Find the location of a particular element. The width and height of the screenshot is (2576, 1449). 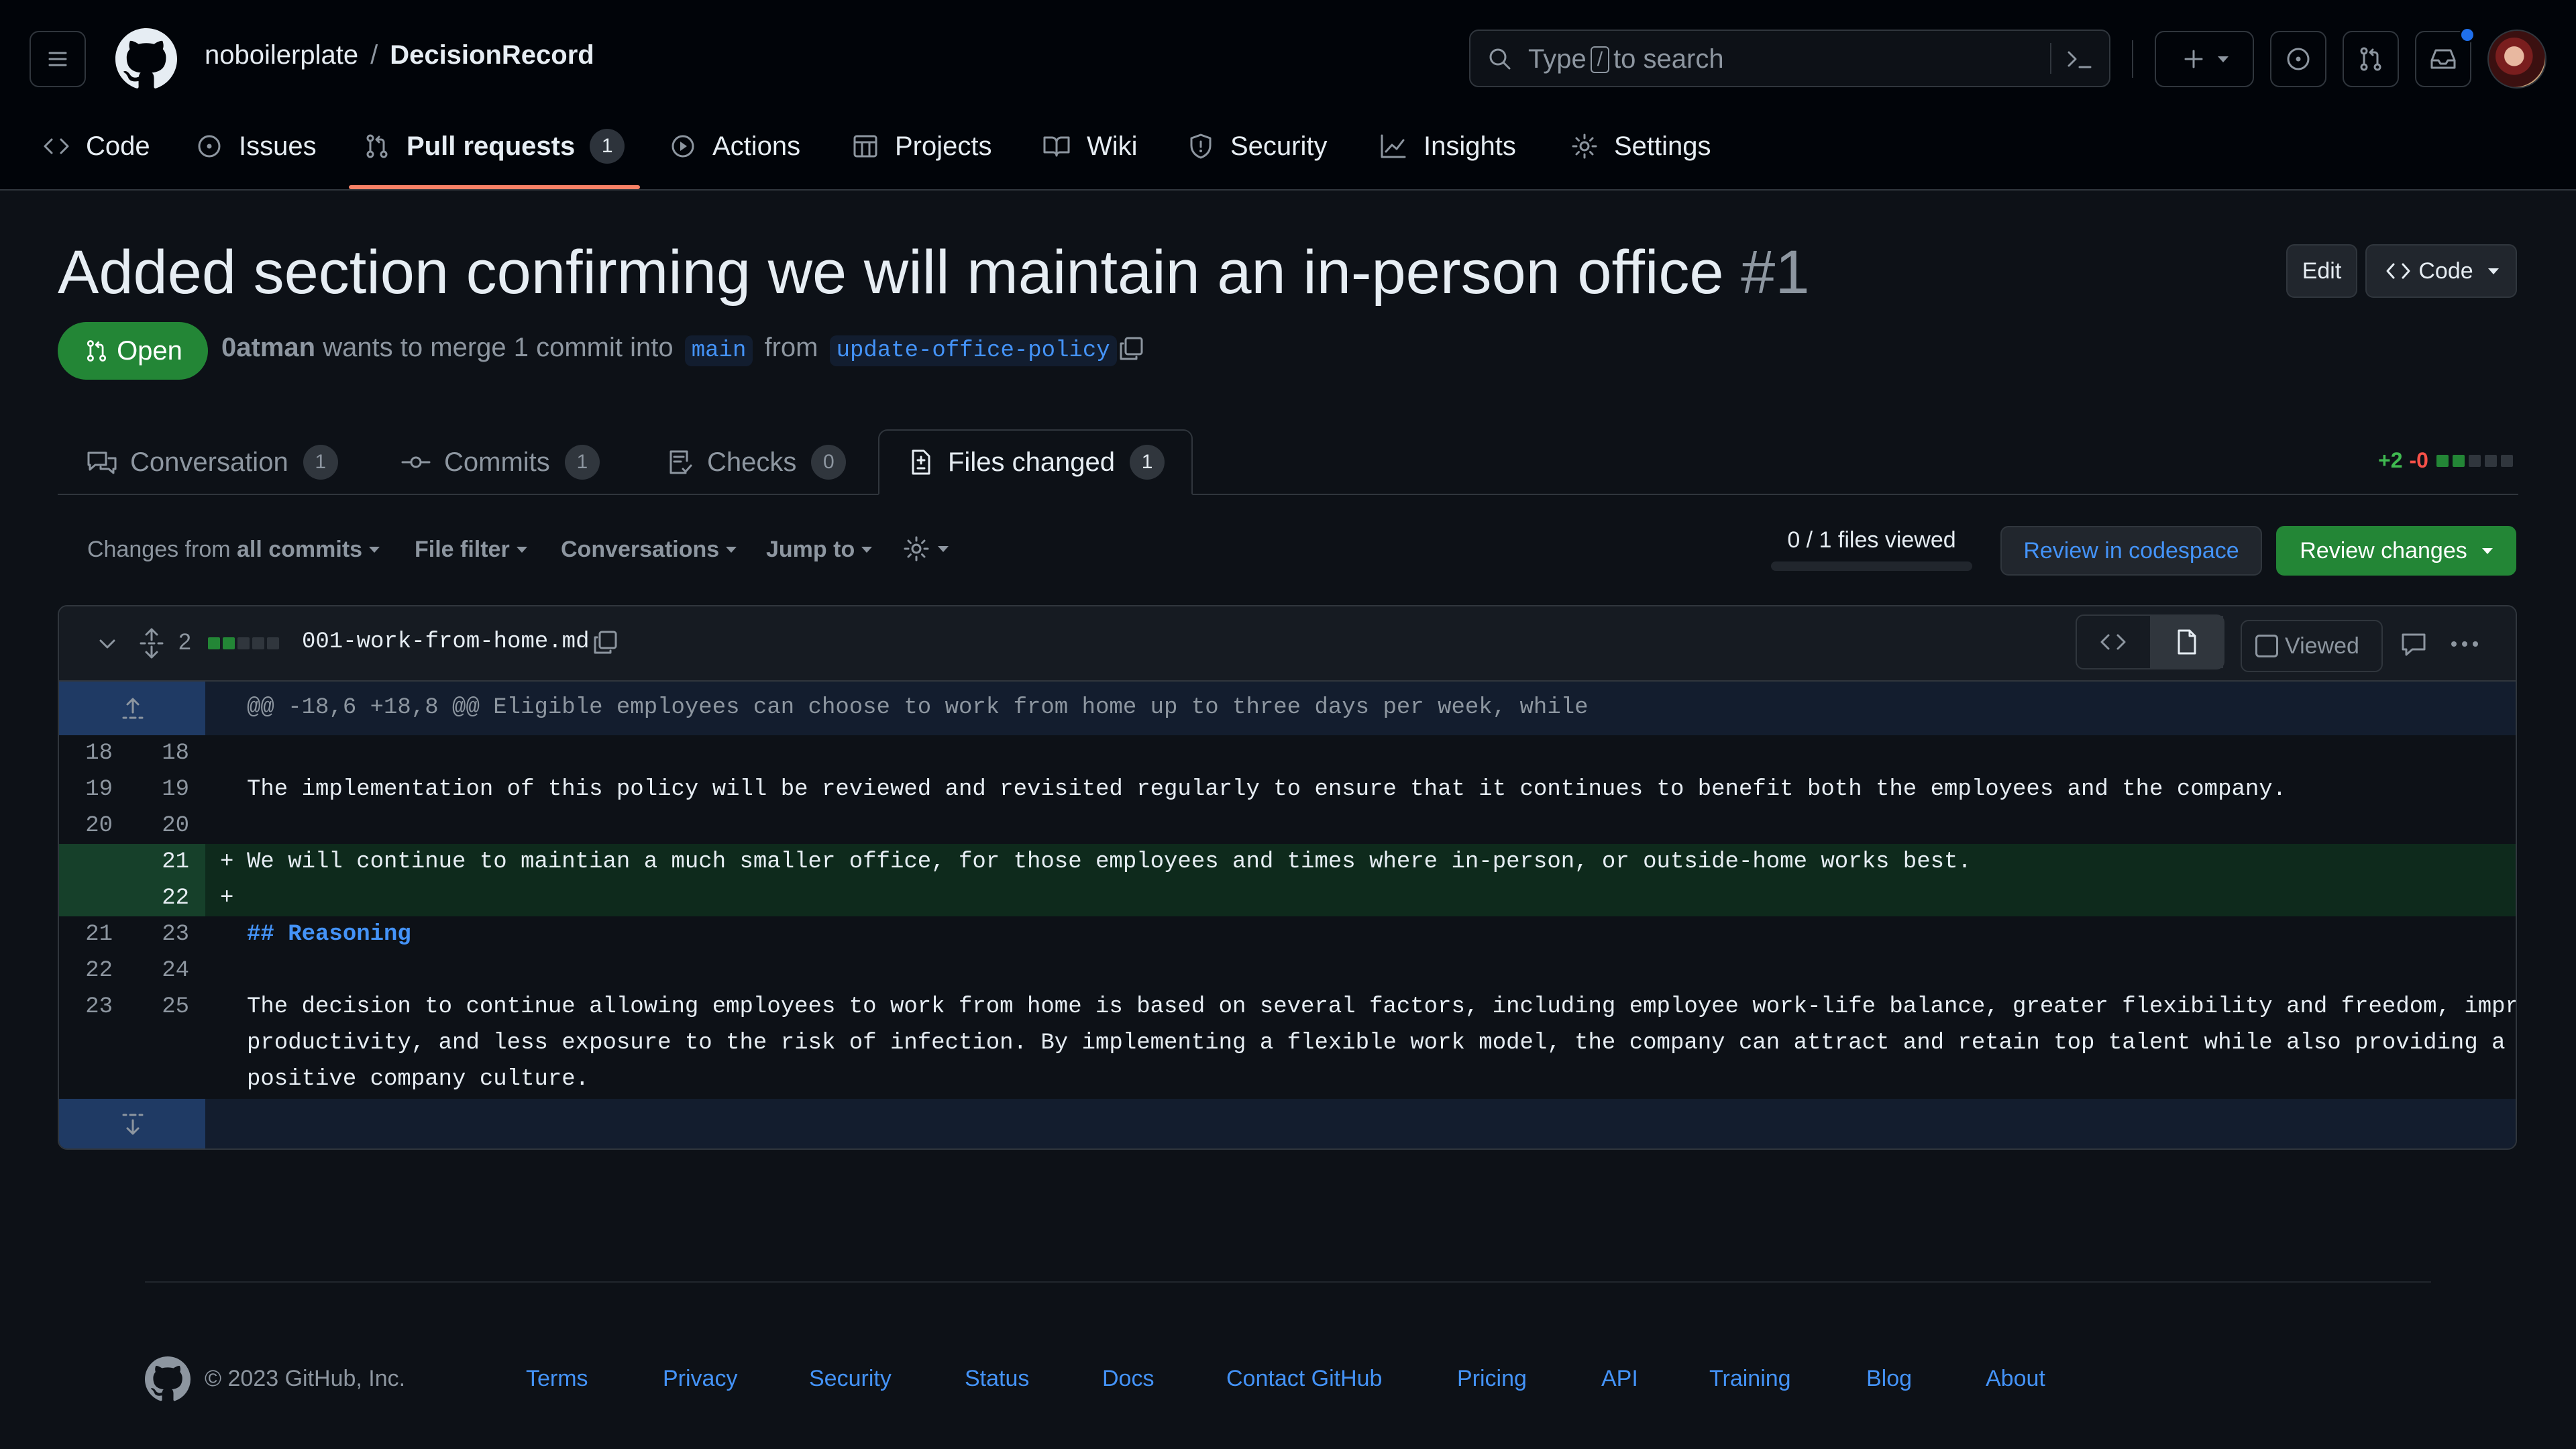

expand-down-icon is located at coordinates (133, 1124).